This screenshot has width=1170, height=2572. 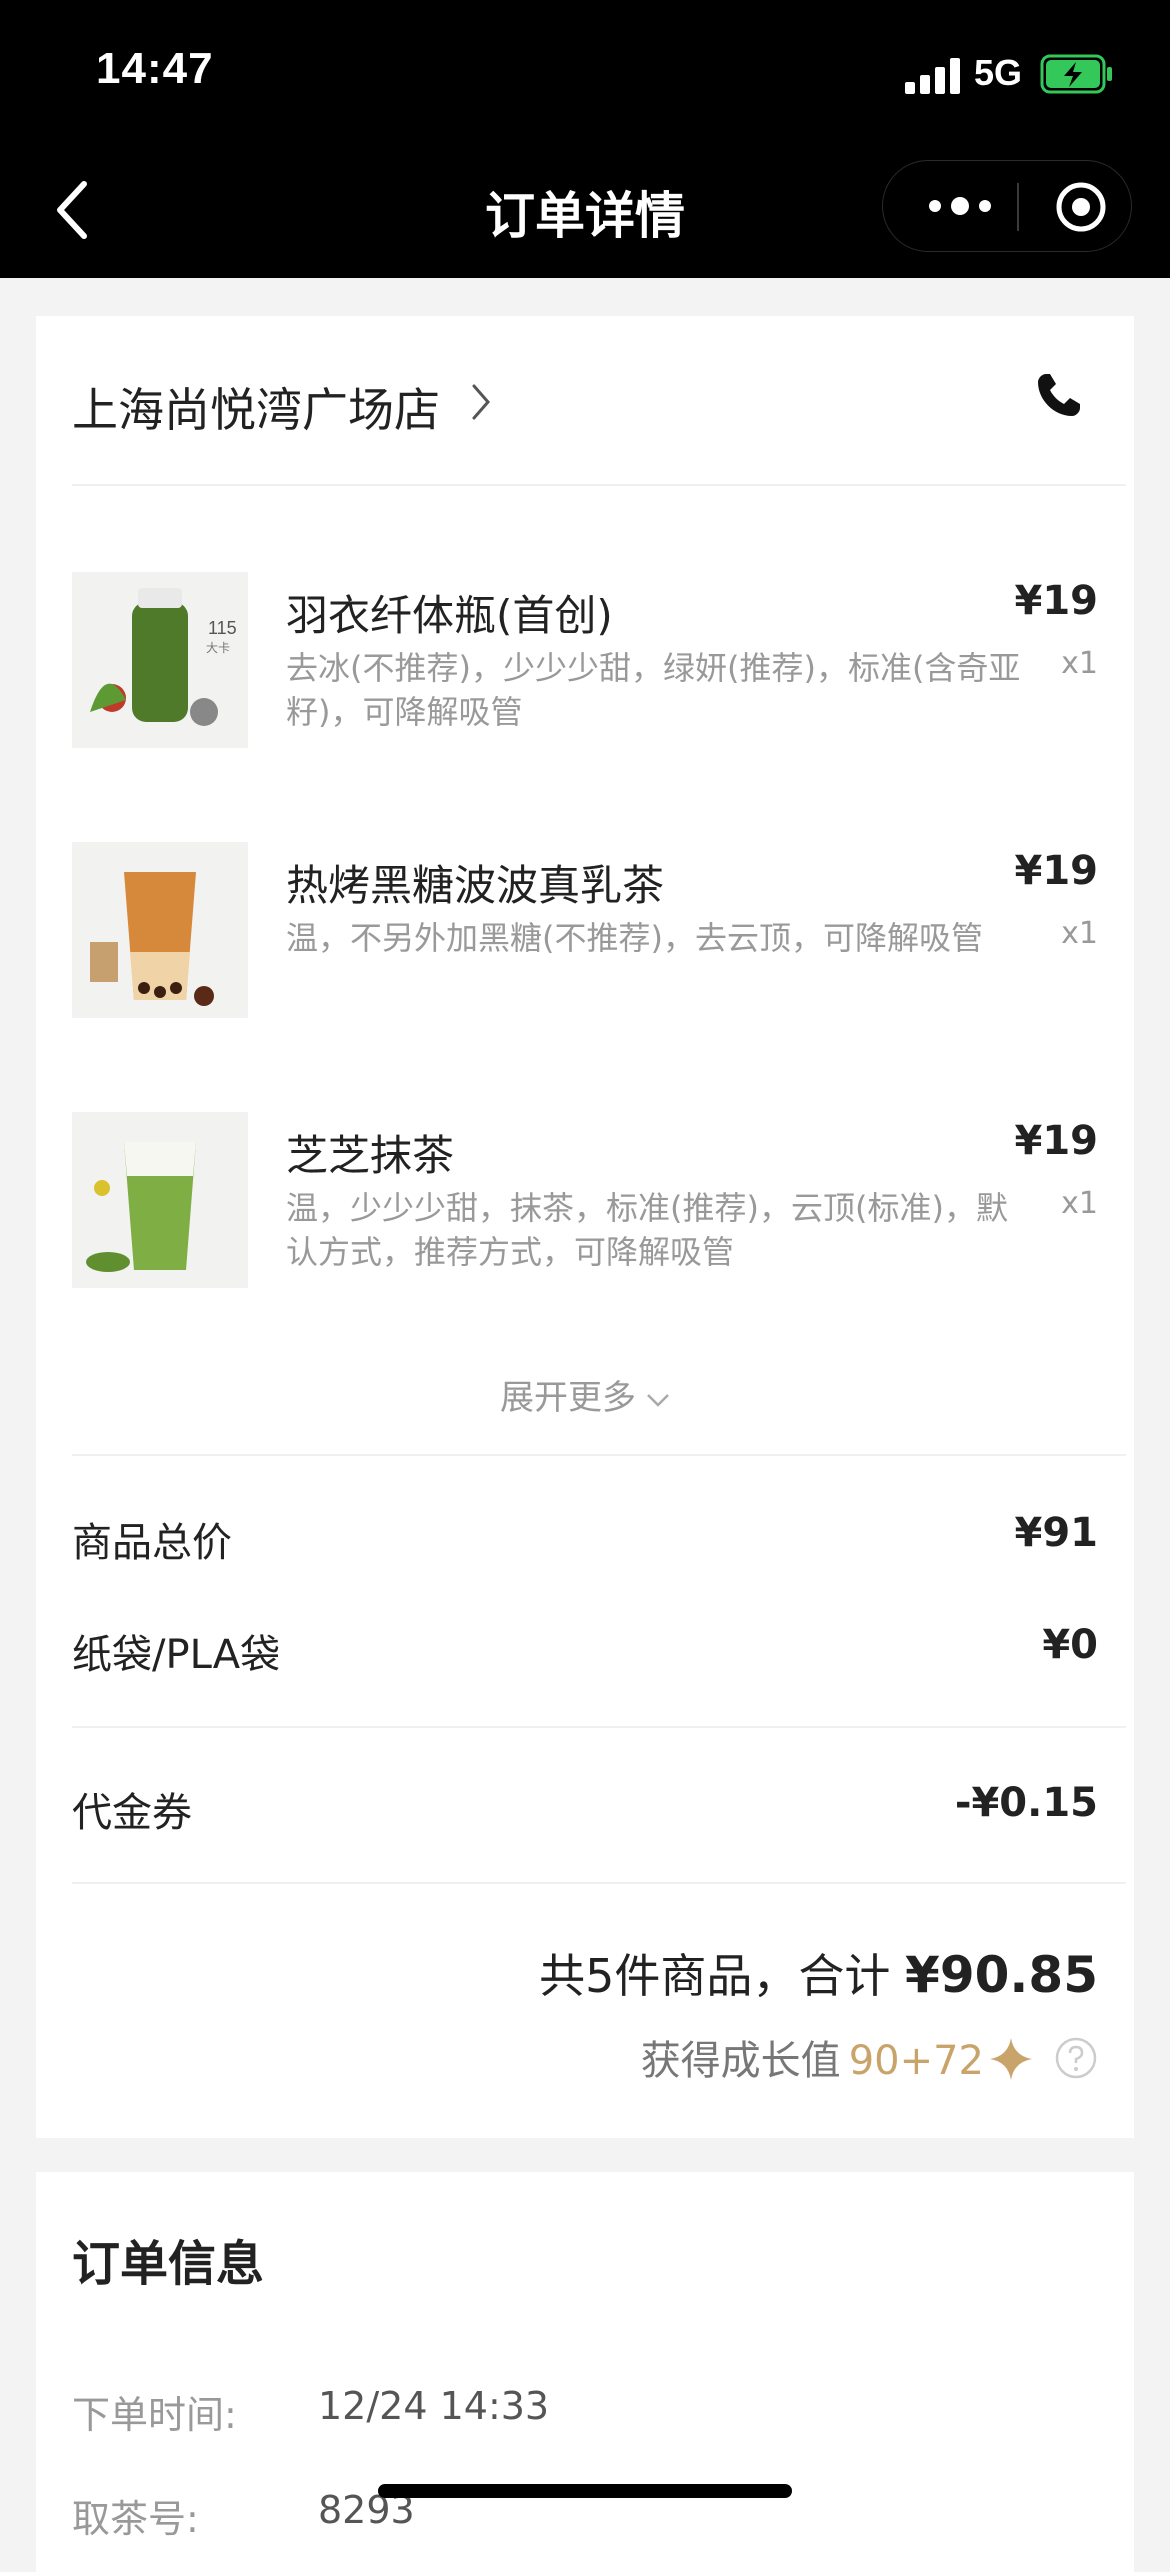 I want to click on fee-value: ¥91, so click(x=1056, y=1533).